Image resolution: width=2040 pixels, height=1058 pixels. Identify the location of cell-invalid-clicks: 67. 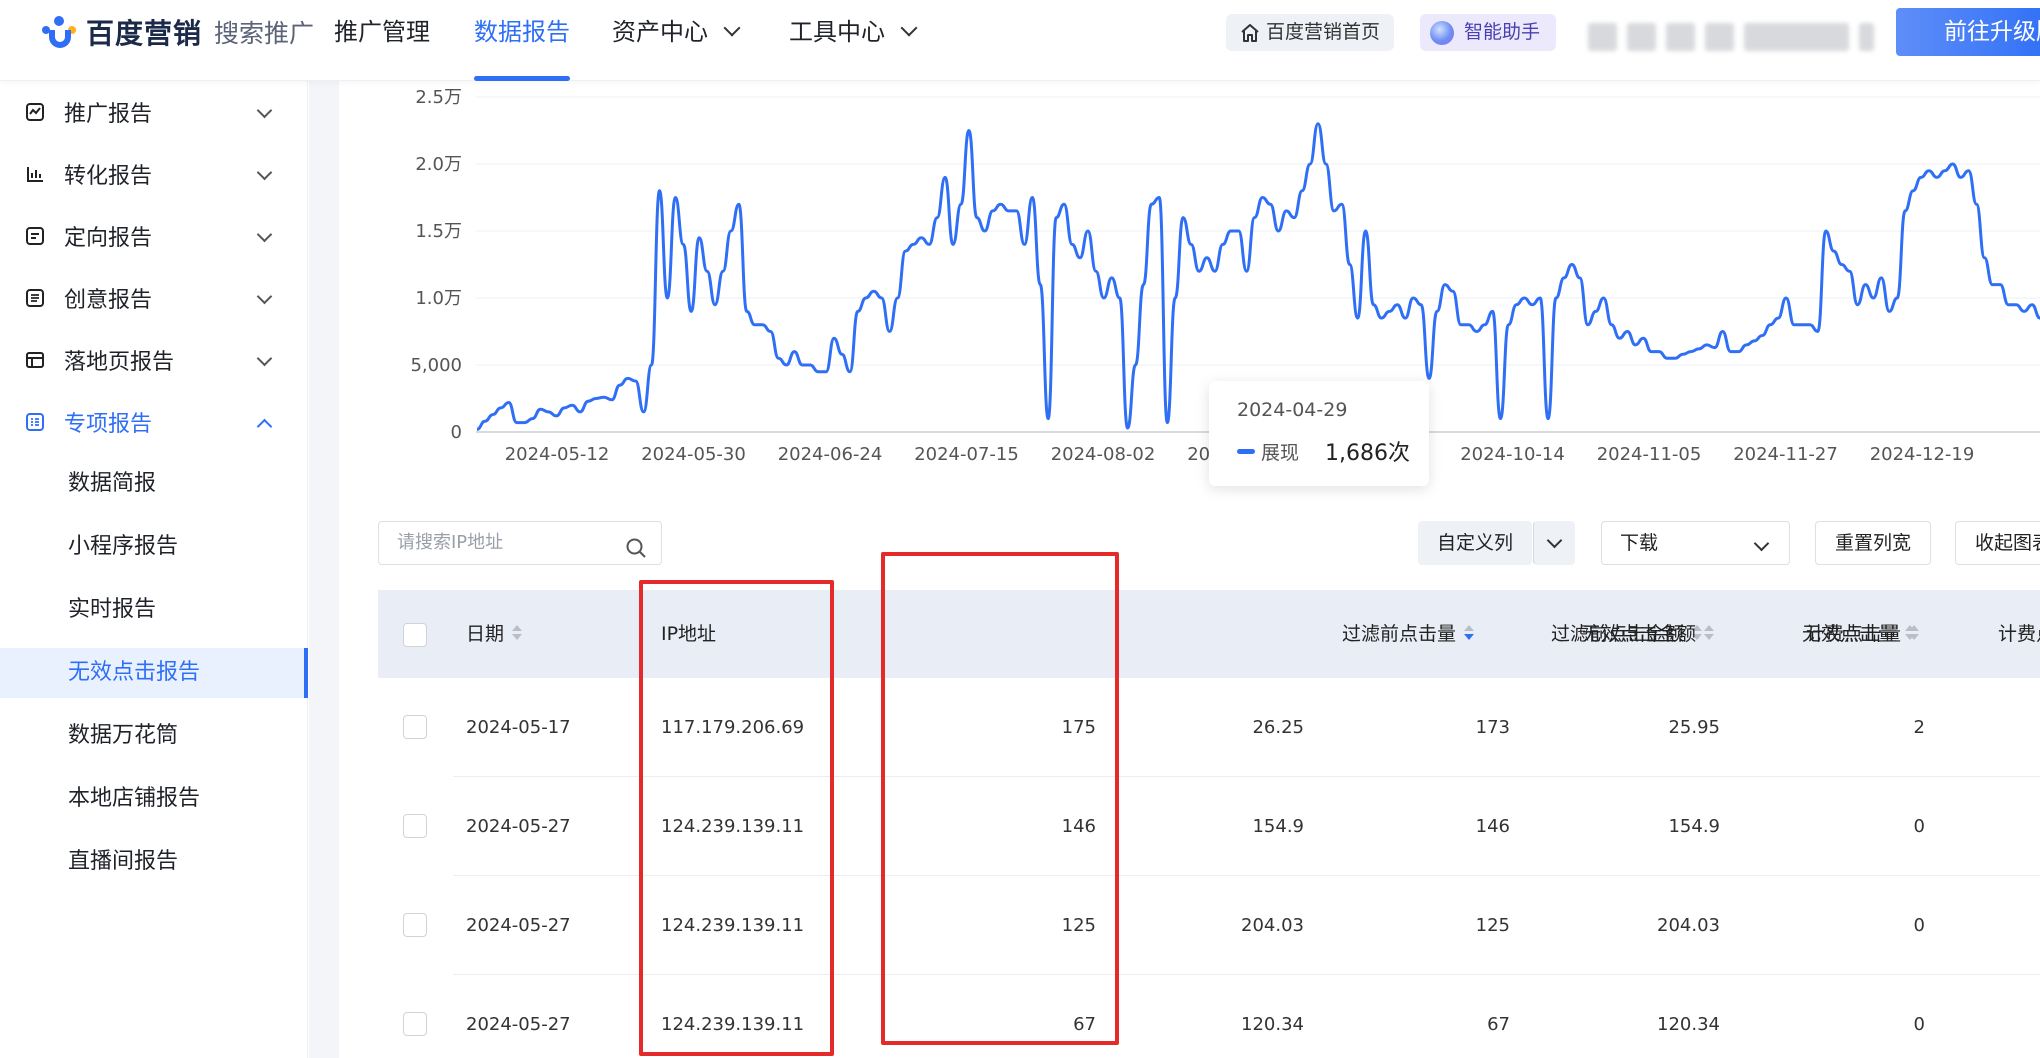
(1498, 1024).